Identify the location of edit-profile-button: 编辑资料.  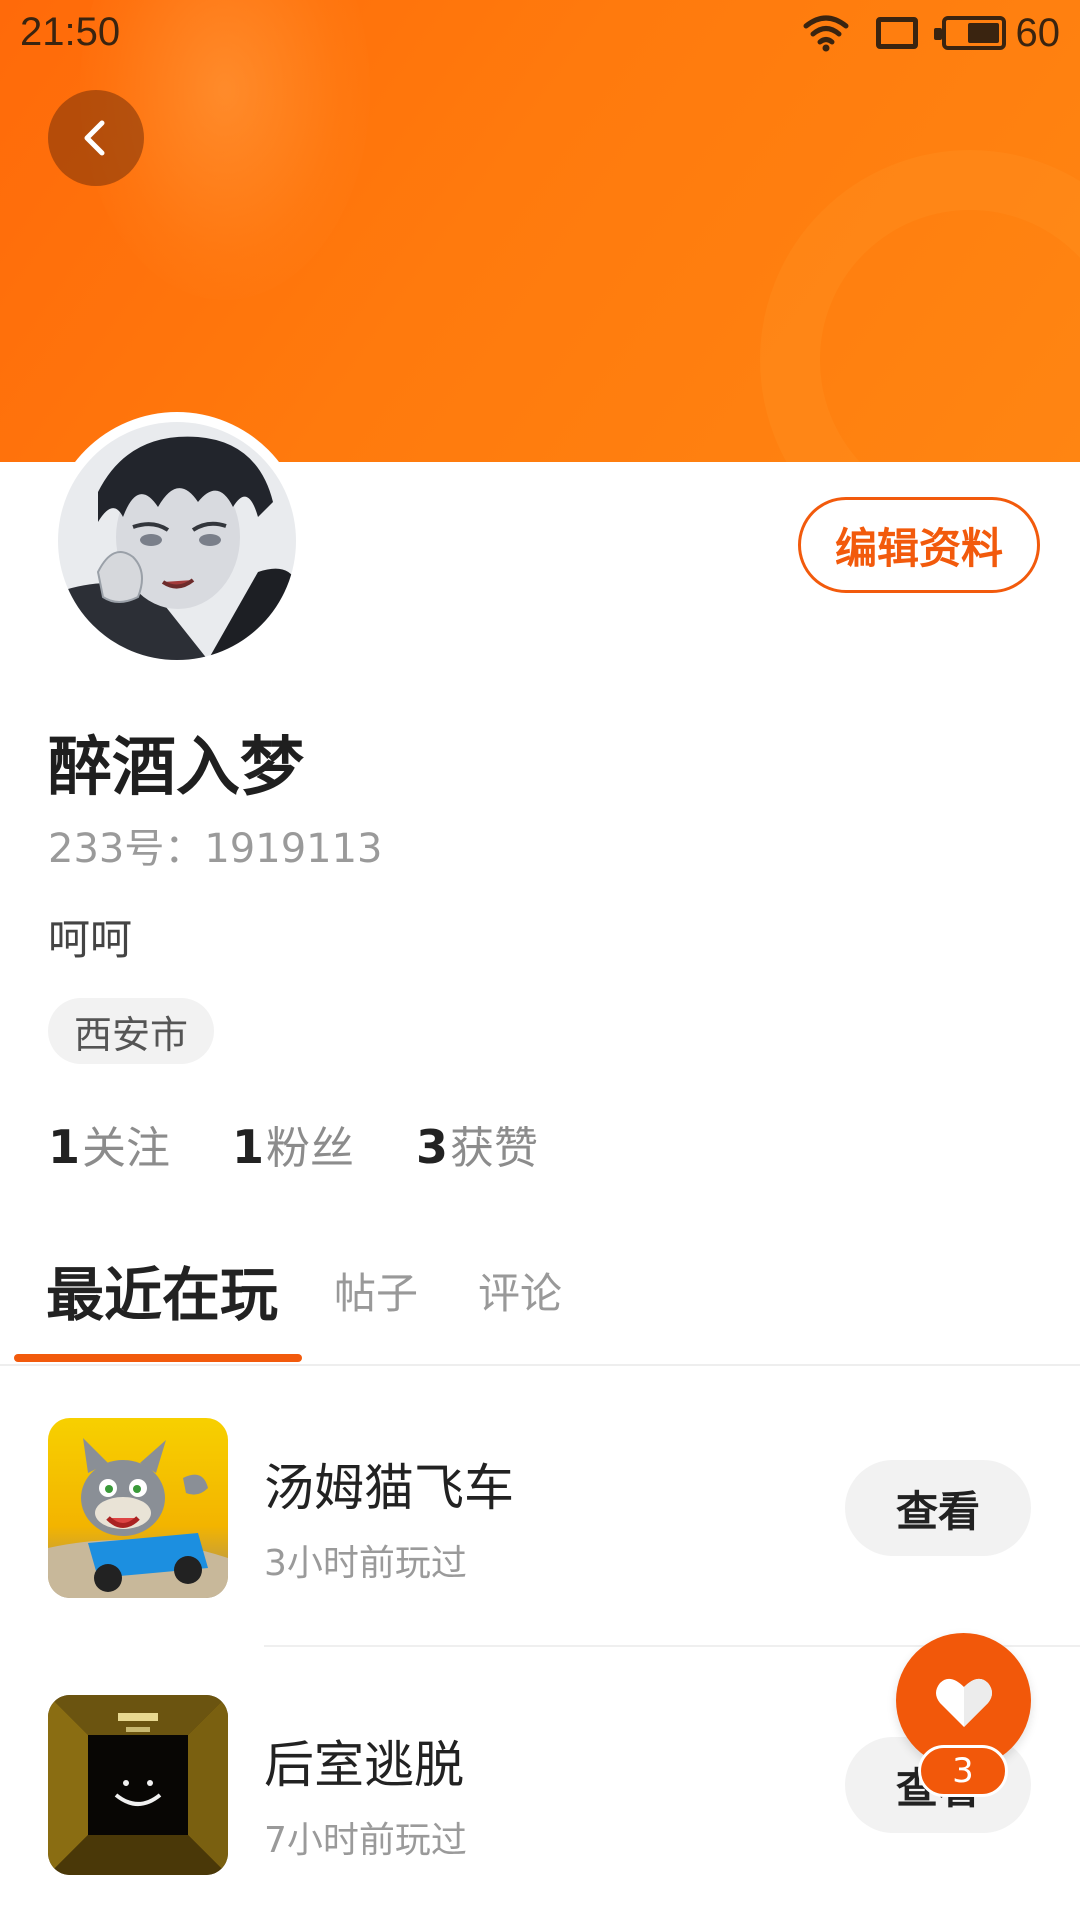
(919, 545).